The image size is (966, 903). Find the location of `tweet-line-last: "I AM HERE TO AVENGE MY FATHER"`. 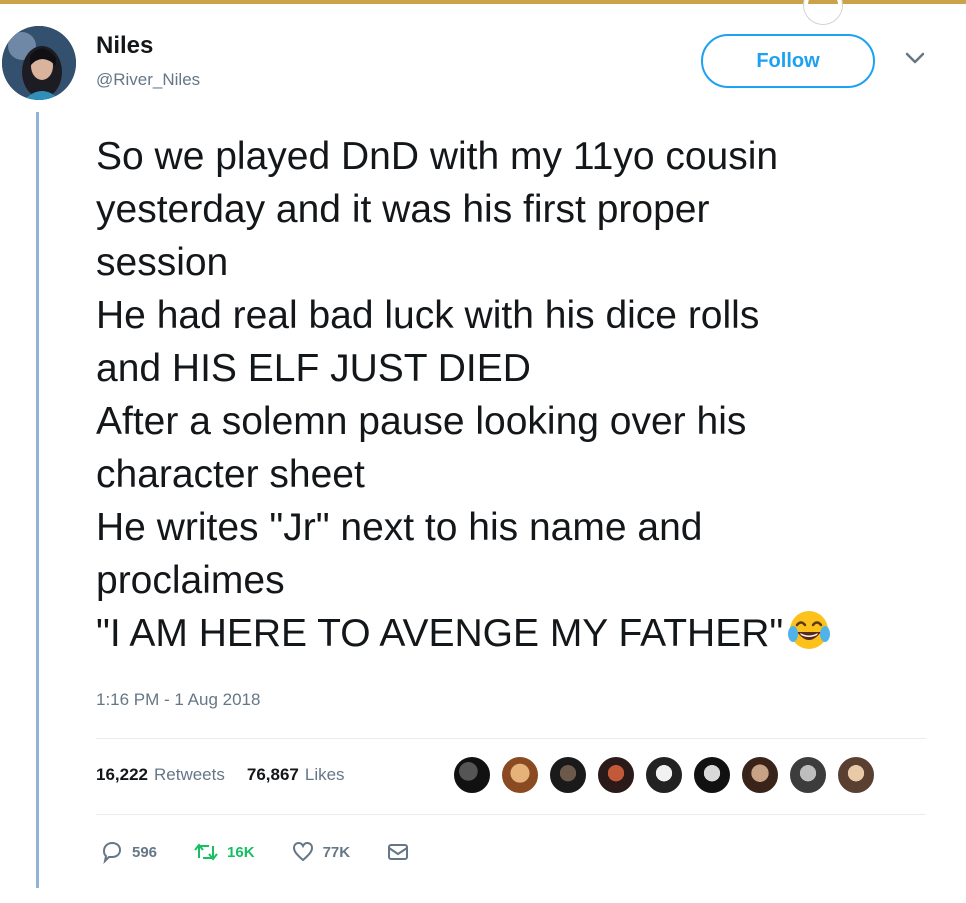

tweet-line-last: "I AM HERE TO AVENGE MY FATHER" is located at coordinates (516, 633).